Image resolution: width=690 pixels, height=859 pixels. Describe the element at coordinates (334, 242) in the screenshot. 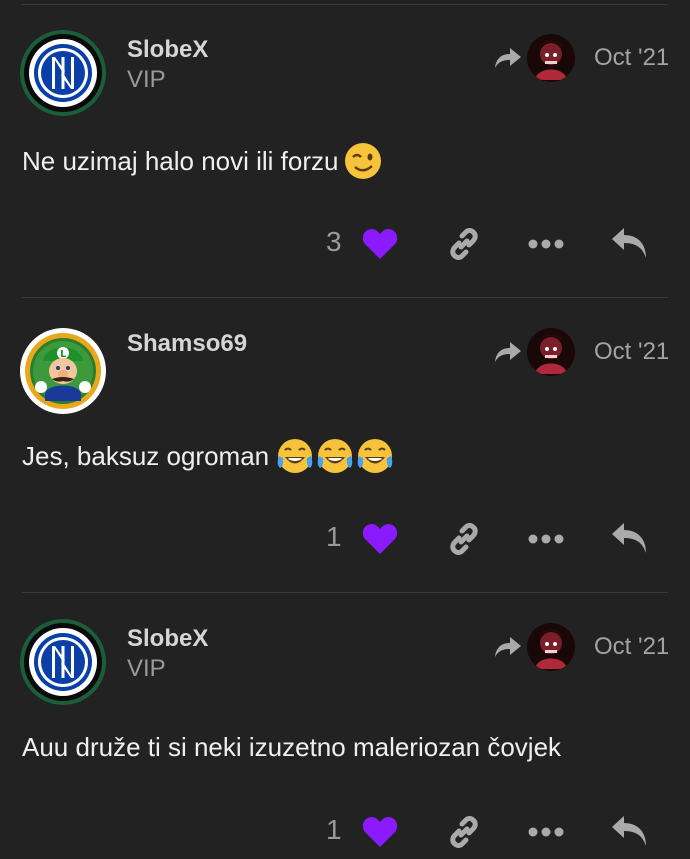

I see `like-count: 3` at that location.